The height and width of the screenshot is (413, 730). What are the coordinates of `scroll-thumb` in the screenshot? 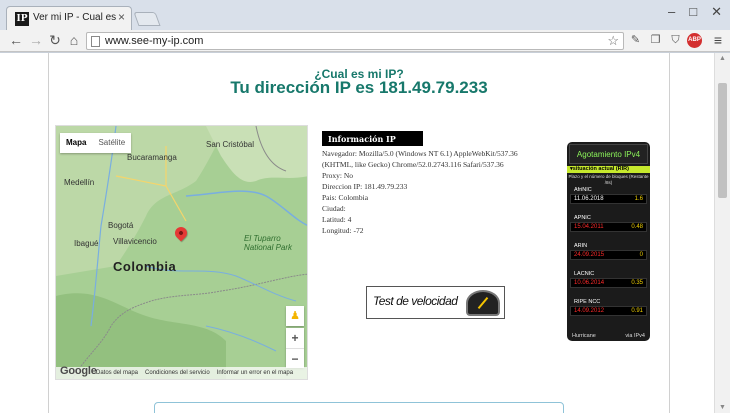 It's located at (722, 140).